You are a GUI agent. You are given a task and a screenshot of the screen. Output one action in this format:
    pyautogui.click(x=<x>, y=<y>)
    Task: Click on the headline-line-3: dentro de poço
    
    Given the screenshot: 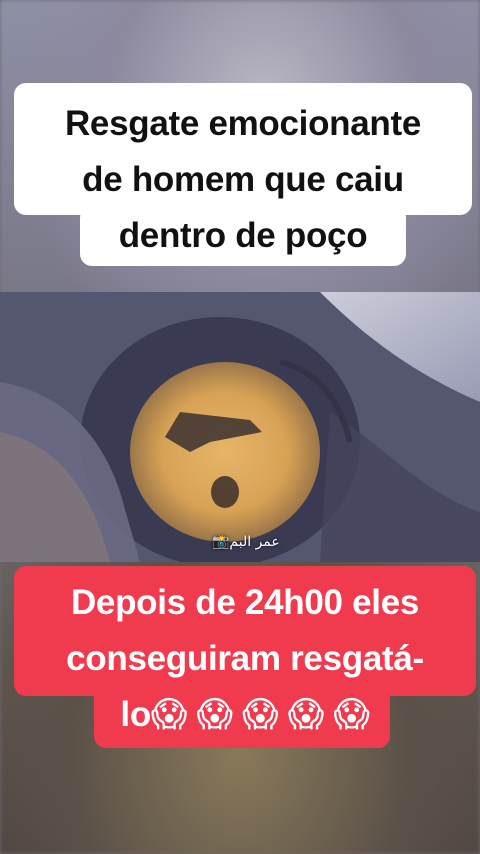 What is the action you would take?
    pyautogui.click(x=243, y=235)
    